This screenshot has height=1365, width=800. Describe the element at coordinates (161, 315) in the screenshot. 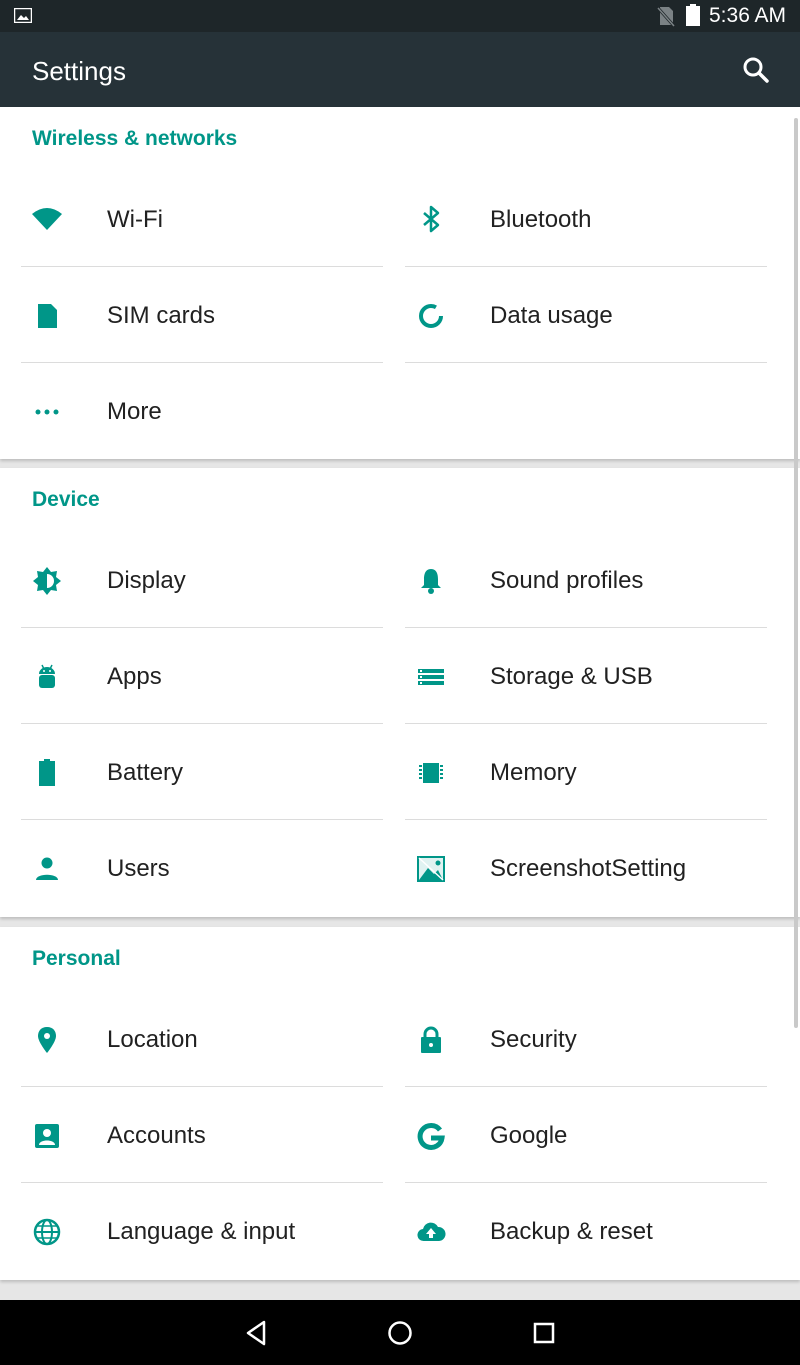

I see `setting-label: SIM cards` at that location.